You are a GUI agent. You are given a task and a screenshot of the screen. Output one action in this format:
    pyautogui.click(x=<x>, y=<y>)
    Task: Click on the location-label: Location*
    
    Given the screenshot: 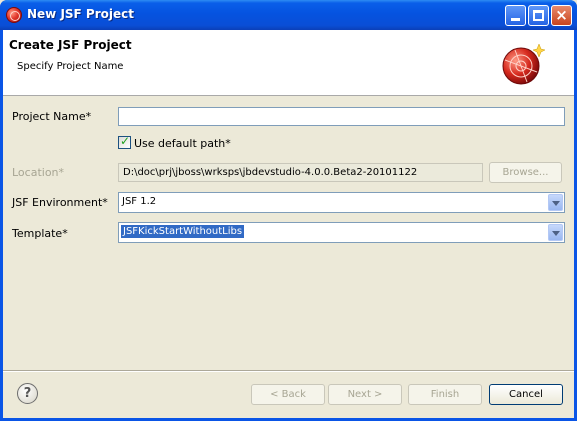 What is the action you would take?
    pyautogui.click(x=38, y=172)
    